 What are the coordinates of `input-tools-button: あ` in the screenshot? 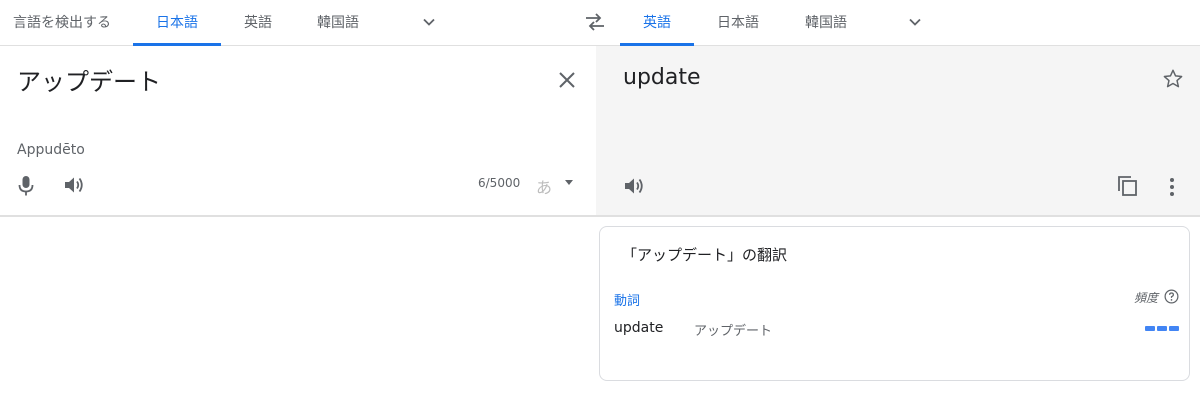 It's located at (544, 186).